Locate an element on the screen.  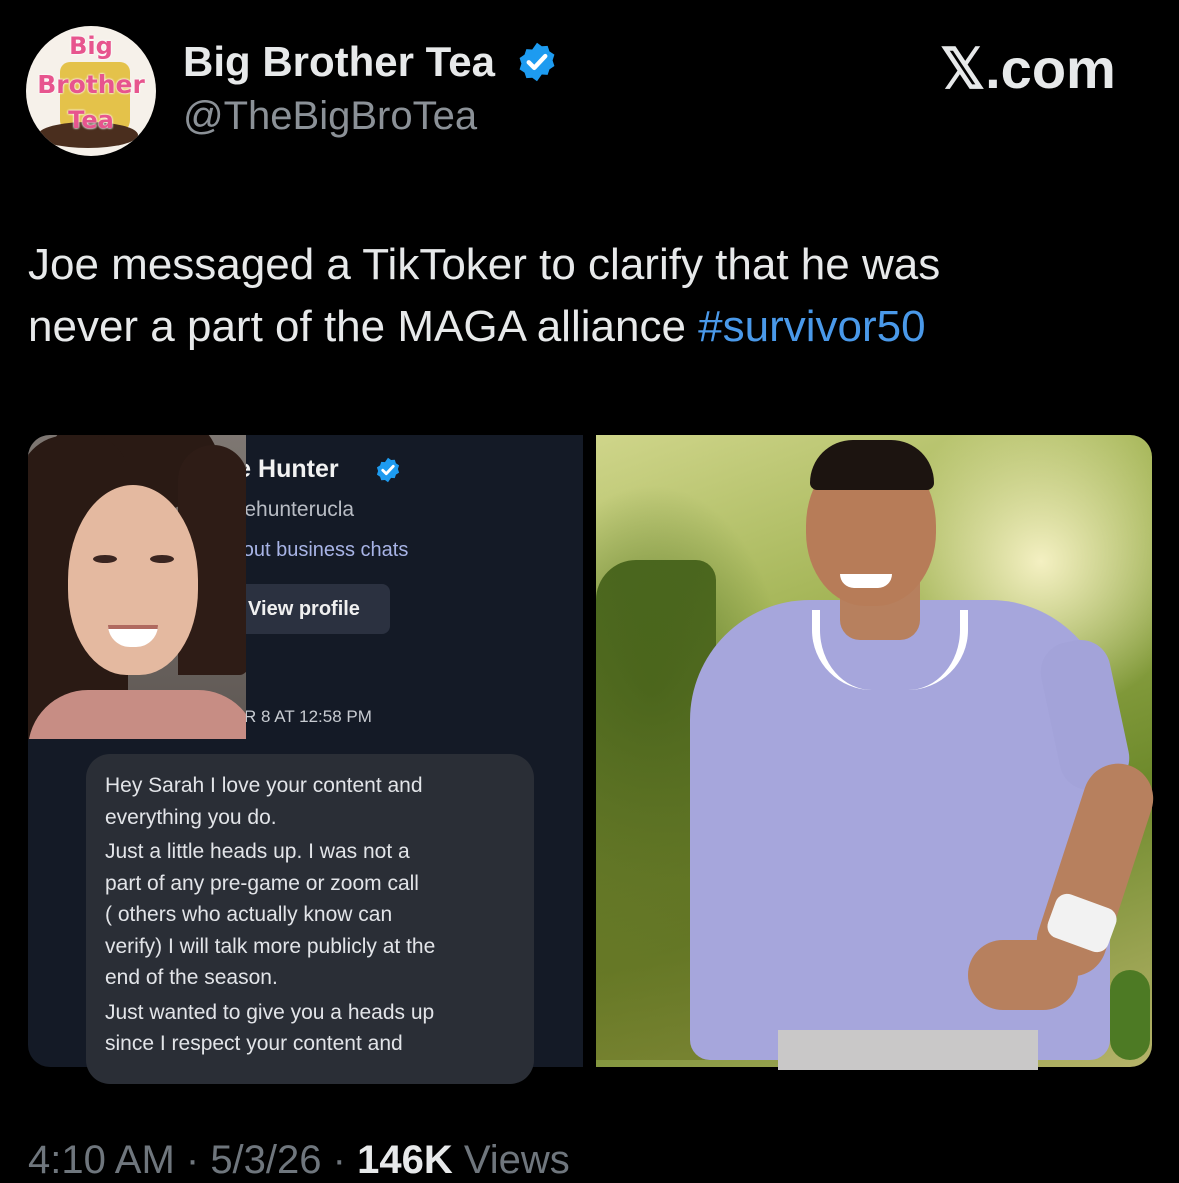
tweet-date: 5/3/26 is located at coordinates (265, 1160).